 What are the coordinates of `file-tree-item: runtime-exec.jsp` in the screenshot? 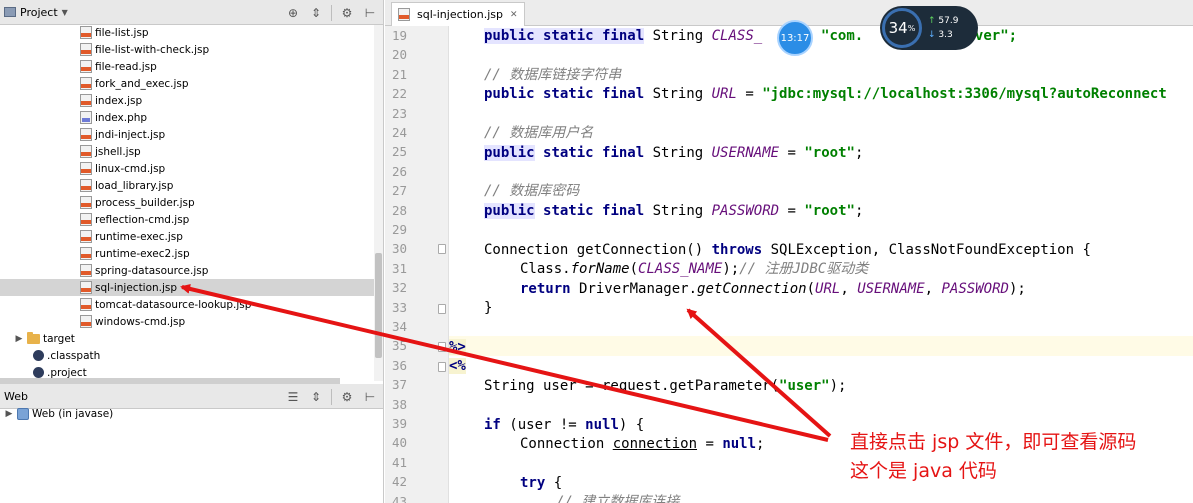 It's located at (187, 236).